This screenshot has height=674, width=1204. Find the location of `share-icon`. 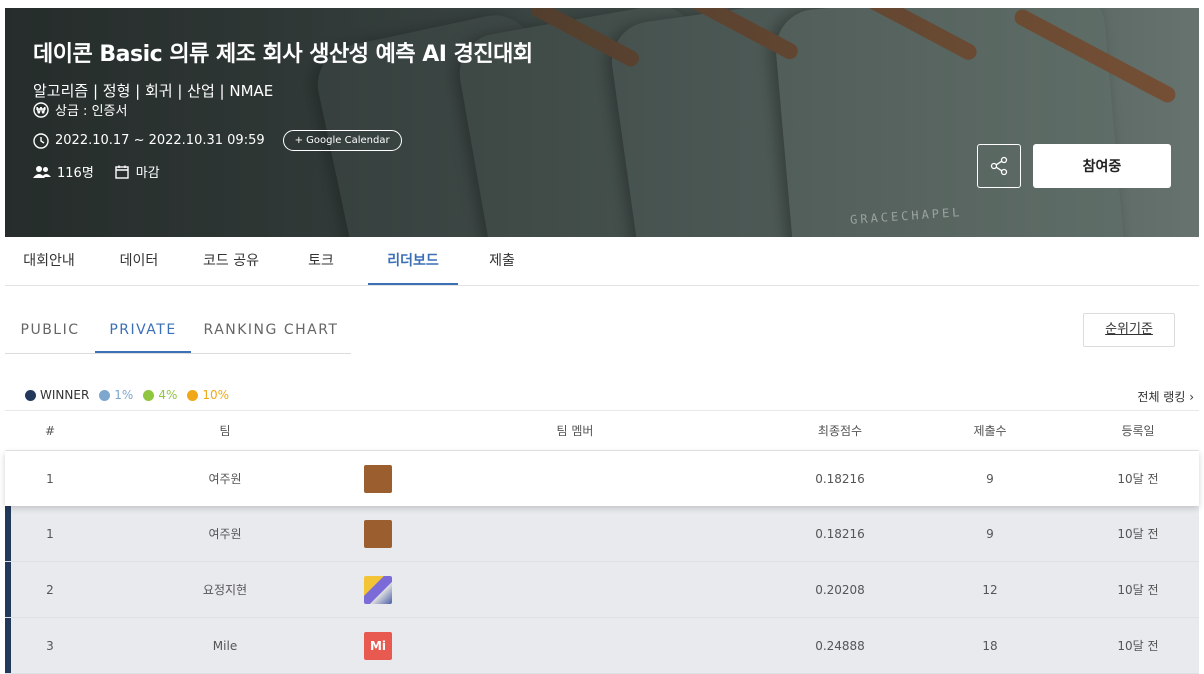

share-icon is located at coordinates (999, 166).